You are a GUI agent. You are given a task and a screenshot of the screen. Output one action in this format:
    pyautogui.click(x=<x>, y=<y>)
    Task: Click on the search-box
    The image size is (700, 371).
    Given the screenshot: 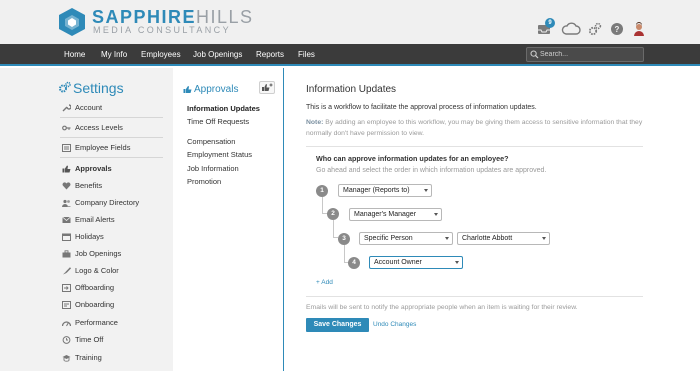 What is the action you would take?
    pyautogui.click(x=585, y=54)
    